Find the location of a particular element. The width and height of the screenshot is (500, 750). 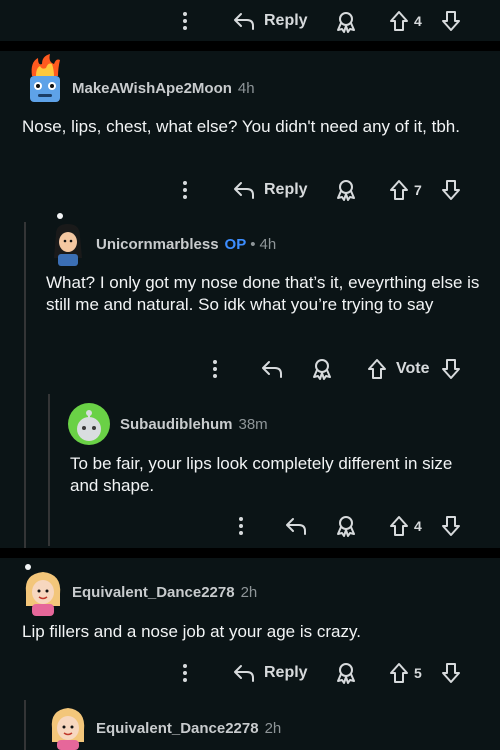

vote-count: 5 is located at coordinates (418, 673).